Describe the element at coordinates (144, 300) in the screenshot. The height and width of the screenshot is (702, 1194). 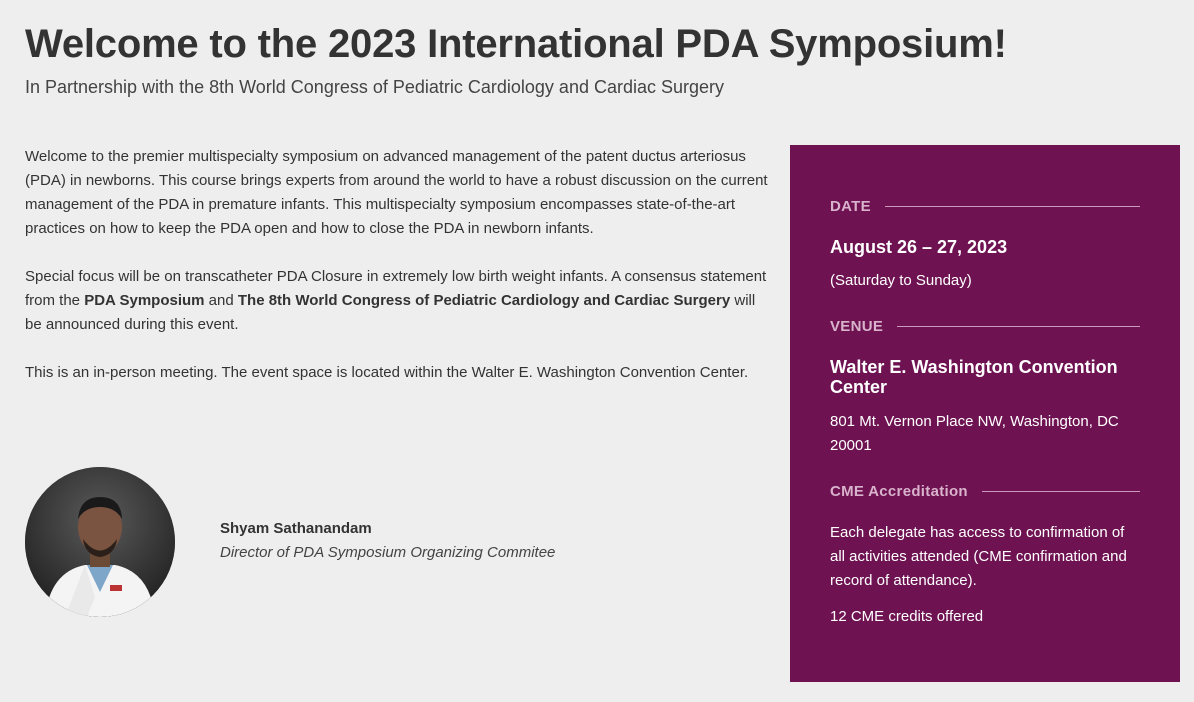
I see `intro-p2-bold-pda-symposium: PDA Symposium` at that location.